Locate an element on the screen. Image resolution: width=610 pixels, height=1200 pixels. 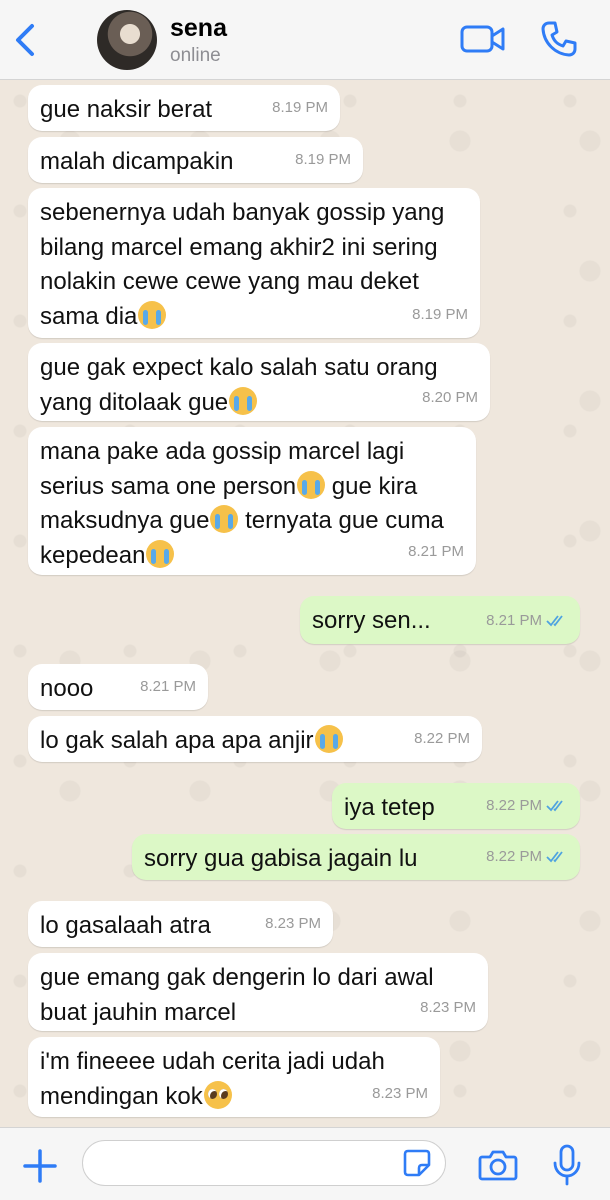
message-text: iya tetep is located at coordinates (389, 807).